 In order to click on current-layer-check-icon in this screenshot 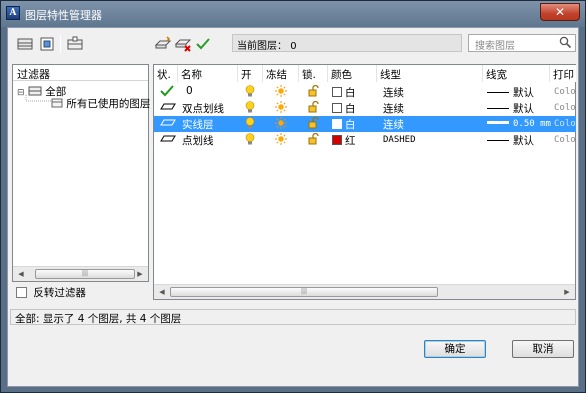, I will do `click(167, 91)`.